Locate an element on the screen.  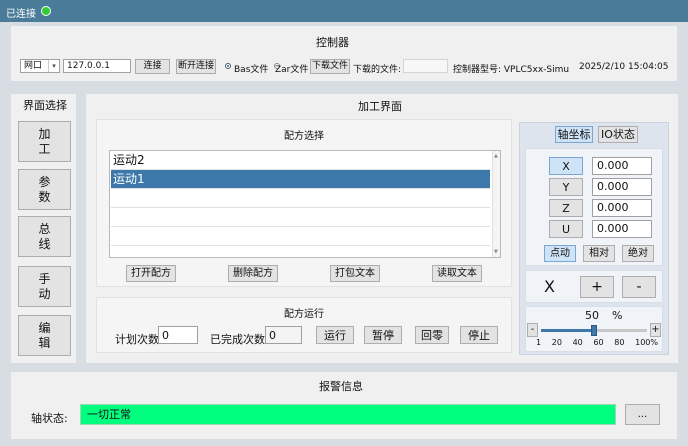
done-count-field is located at coordinates (283, 335).